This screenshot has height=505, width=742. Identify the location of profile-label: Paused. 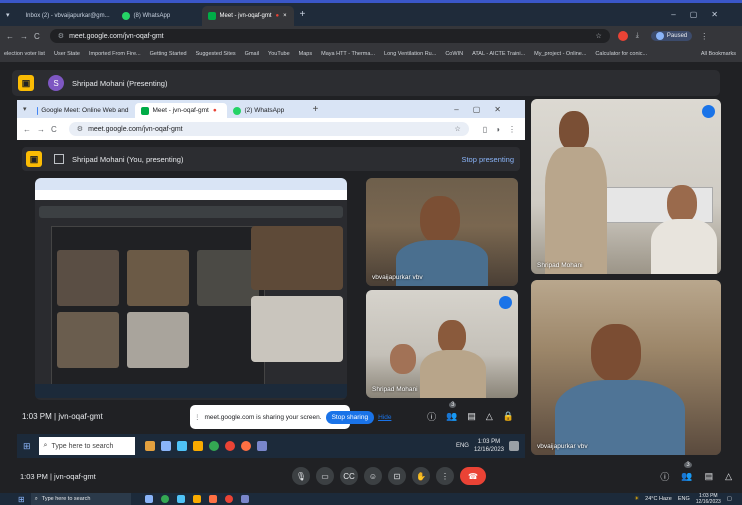
(677, 36).